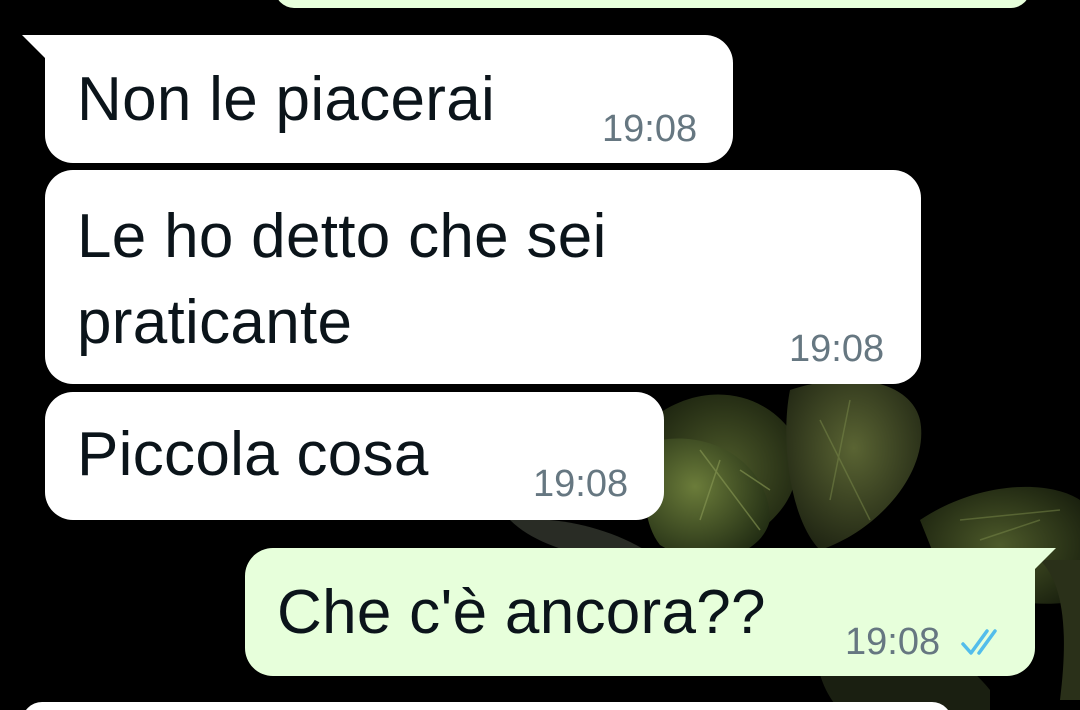 The width and height of the screenshot is (1080, 710). I want to click on message-text: Piccola cosa, so click(253, 454).